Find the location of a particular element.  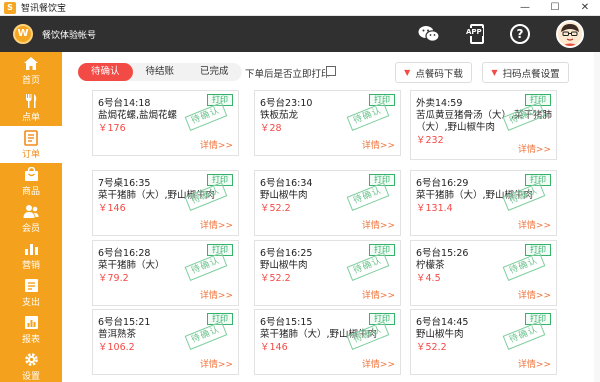

report-icon is located at coordinates (31, 322).